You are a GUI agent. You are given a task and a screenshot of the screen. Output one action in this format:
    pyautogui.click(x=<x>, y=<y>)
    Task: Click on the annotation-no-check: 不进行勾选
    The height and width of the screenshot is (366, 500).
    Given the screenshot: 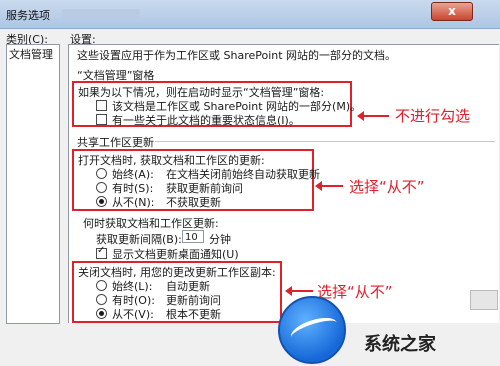 What is the action you would take?
    pyautogui.click(x=433, y=116)
    